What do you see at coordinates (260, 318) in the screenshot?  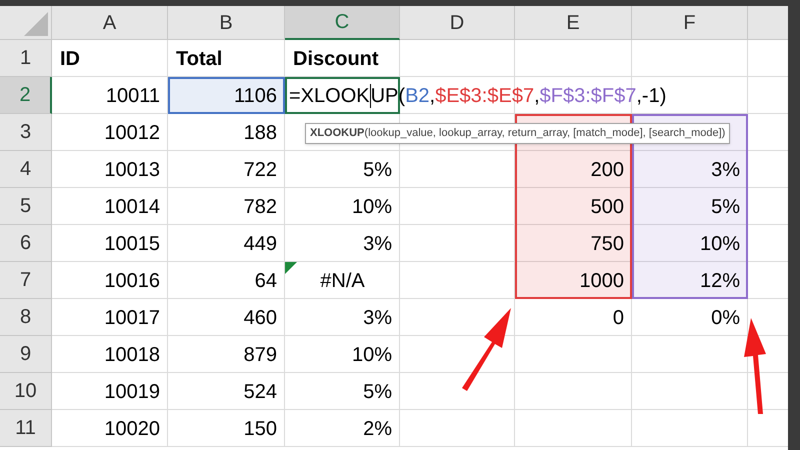 I see `cell-value: 460` at bounding box center [260, 318].